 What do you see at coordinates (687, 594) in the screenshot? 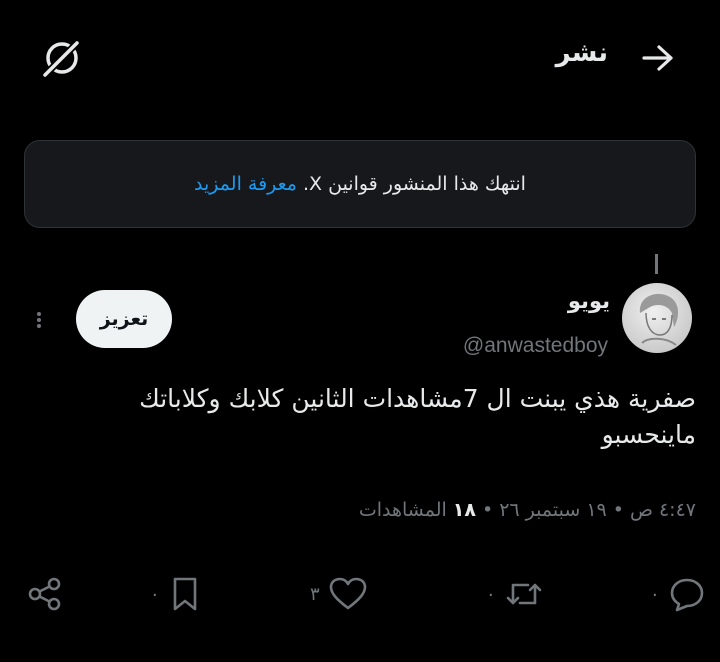
I see `reply-icon` at bounding box center [687, 594].